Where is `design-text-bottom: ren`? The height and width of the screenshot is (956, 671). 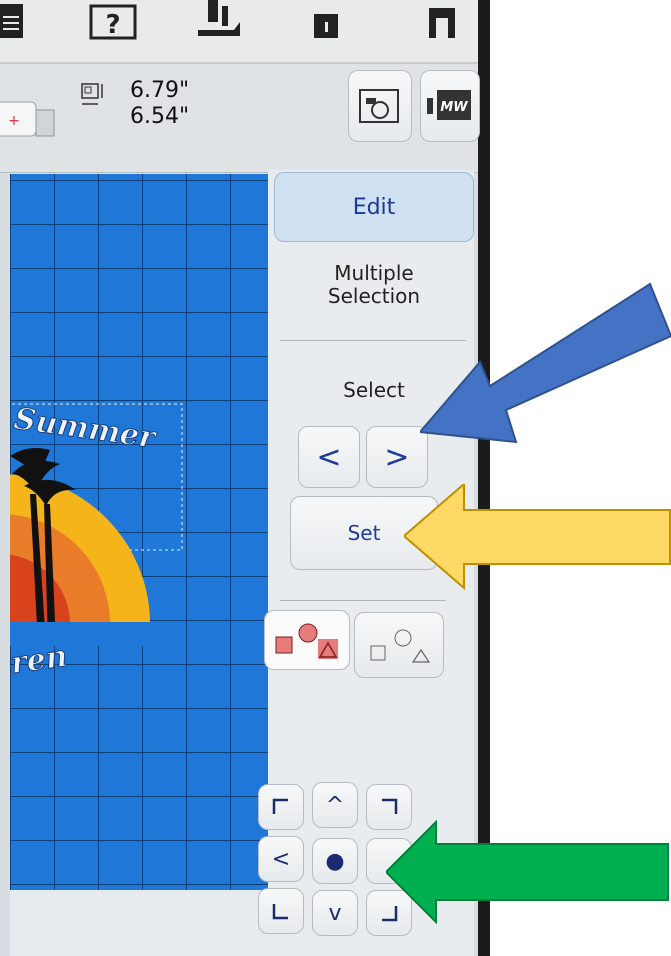
design-text-bottom: ren is located at coordinates (40, 660).